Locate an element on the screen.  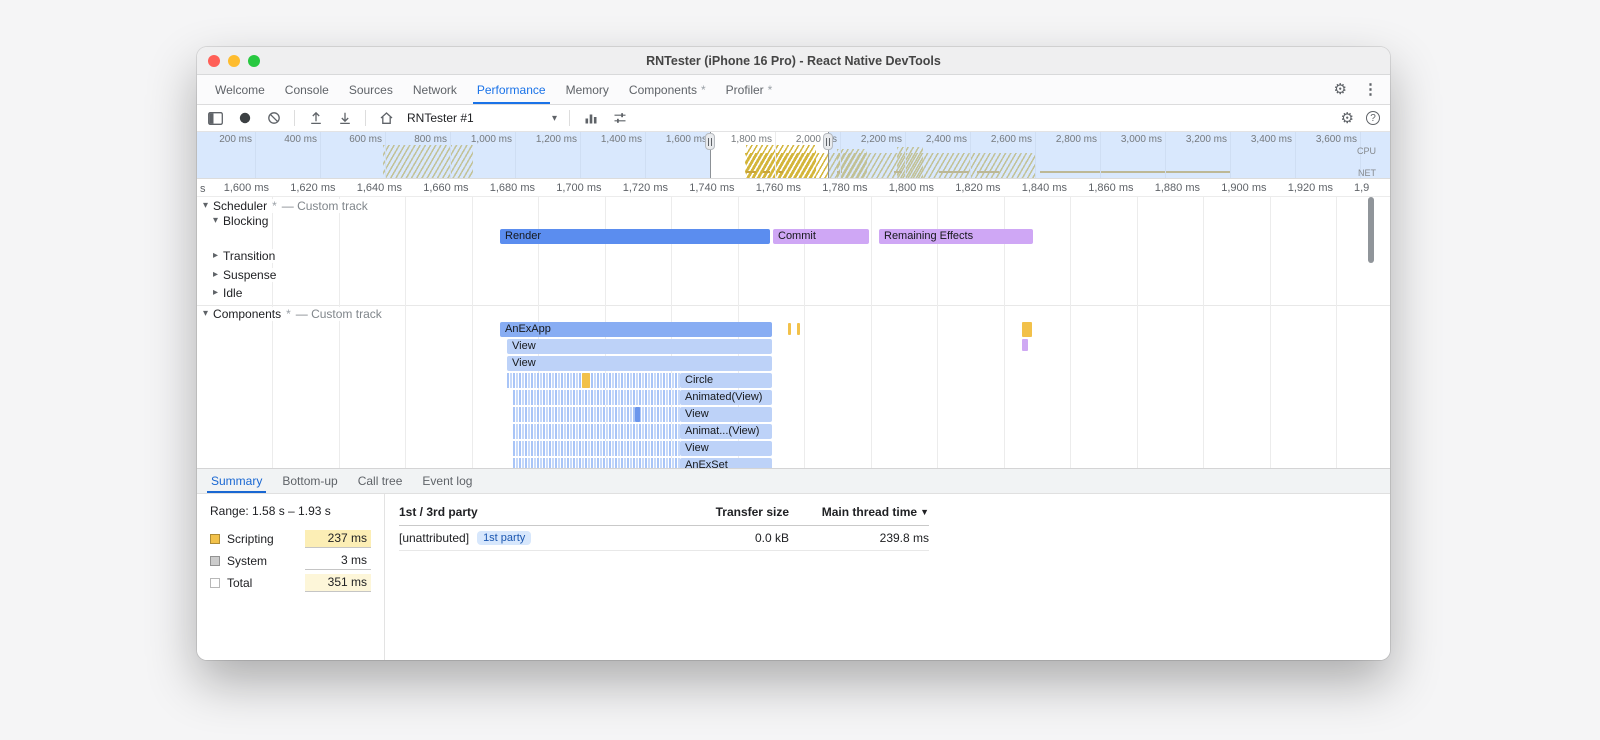
overview-tick-label: 2,200 ms is located at coordinates (881, 139).